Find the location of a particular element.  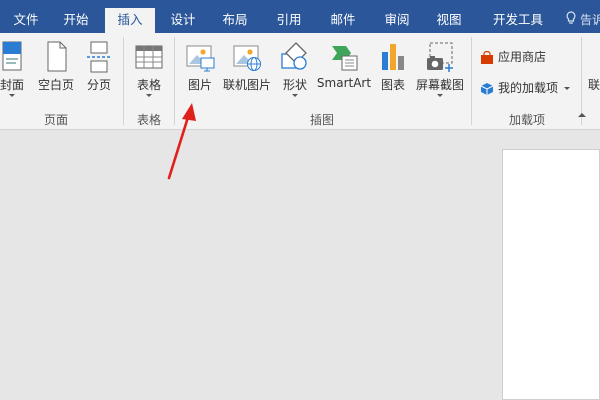

annotation-arrow is located at coordinates (181, 141).